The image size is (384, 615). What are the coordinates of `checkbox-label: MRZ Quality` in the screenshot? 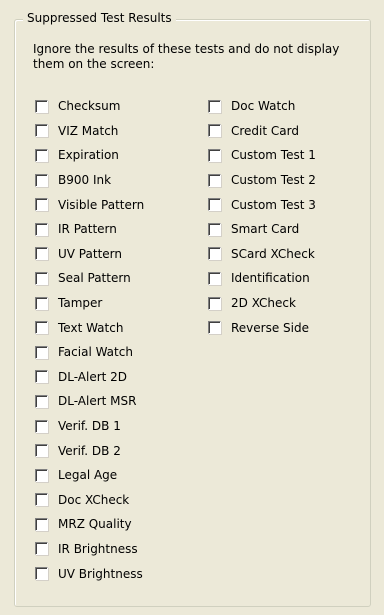 It's located at (95, 524).